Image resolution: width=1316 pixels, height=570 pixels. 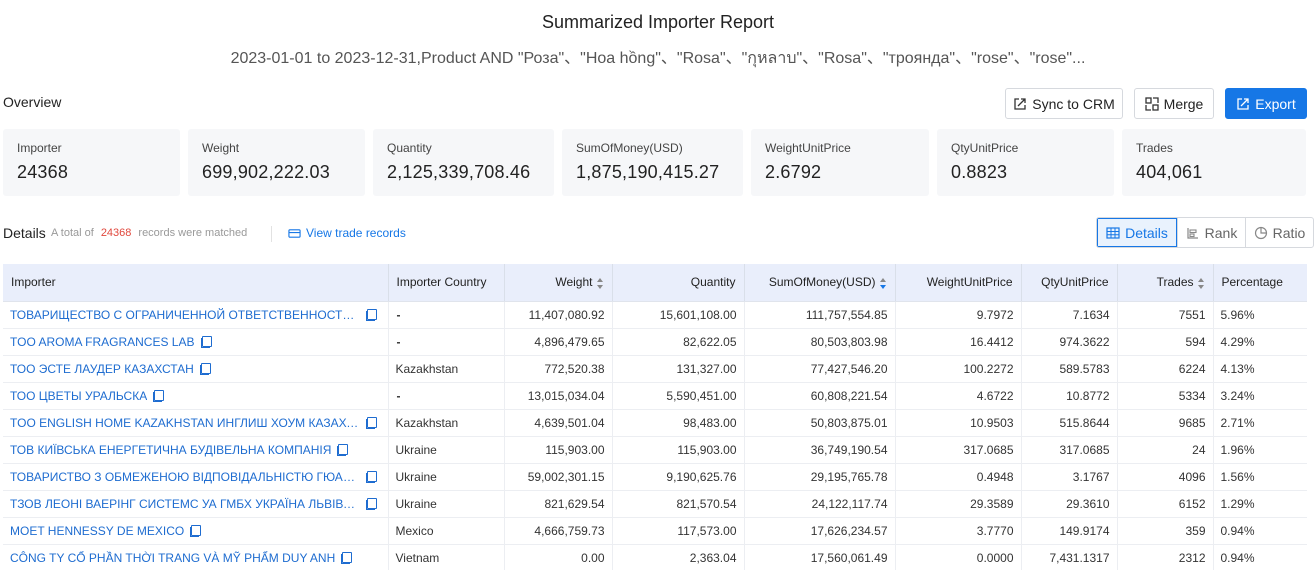 What do you see at coordinates (985, 148) in the screenshot?
I see `stat-label: QtyUnitPrice` at bounding box center [985, 148].